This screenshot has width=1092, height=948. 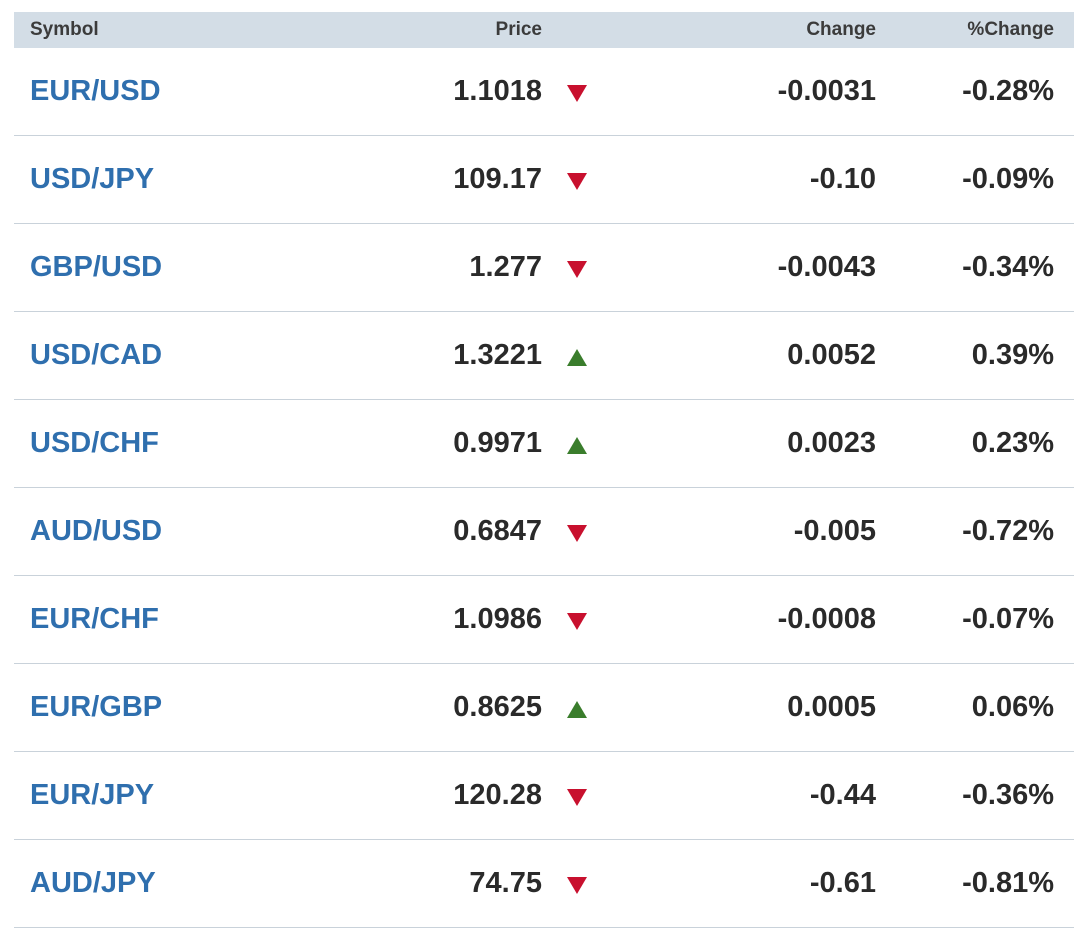 I want to click on pct-change-value: 0.39%, so click(x=1012, y=355).